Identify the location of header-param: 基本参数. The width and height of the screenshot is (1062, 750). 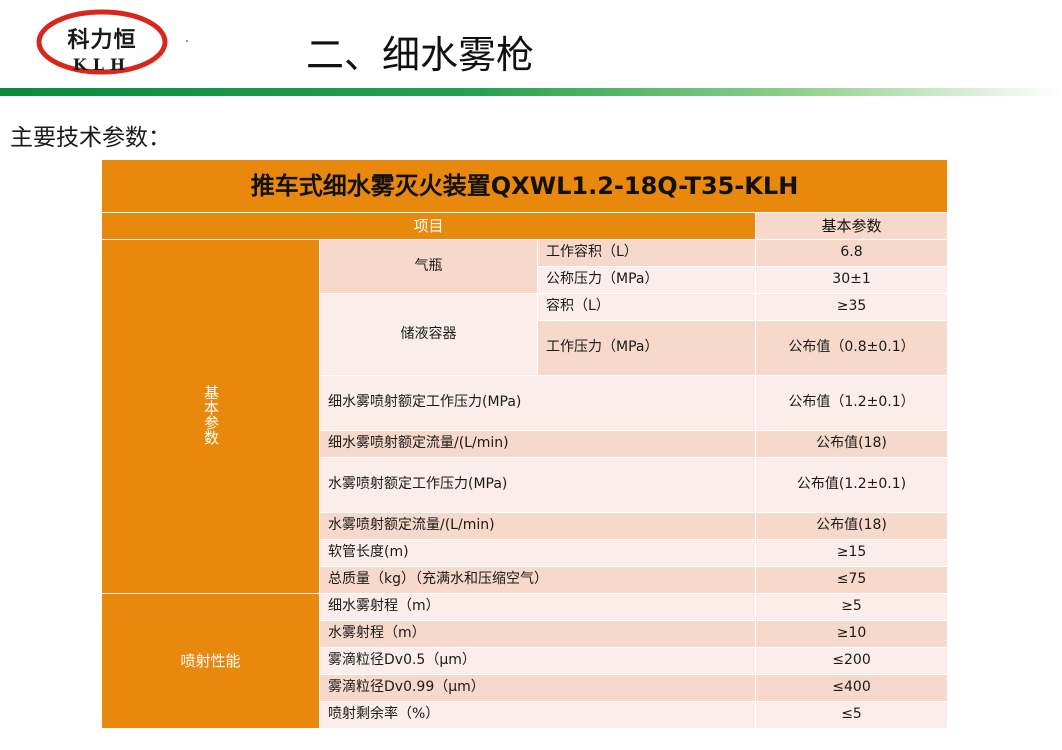
(851, 226).